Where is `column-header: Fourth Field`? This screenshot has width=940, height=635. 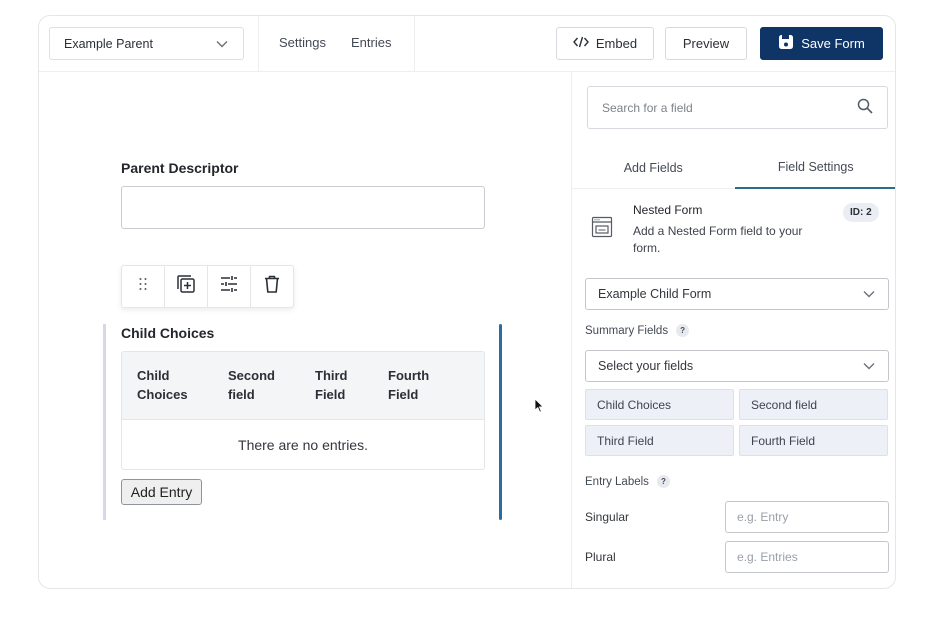 column-header: Fourth Field is located at coordinates (428, 385).